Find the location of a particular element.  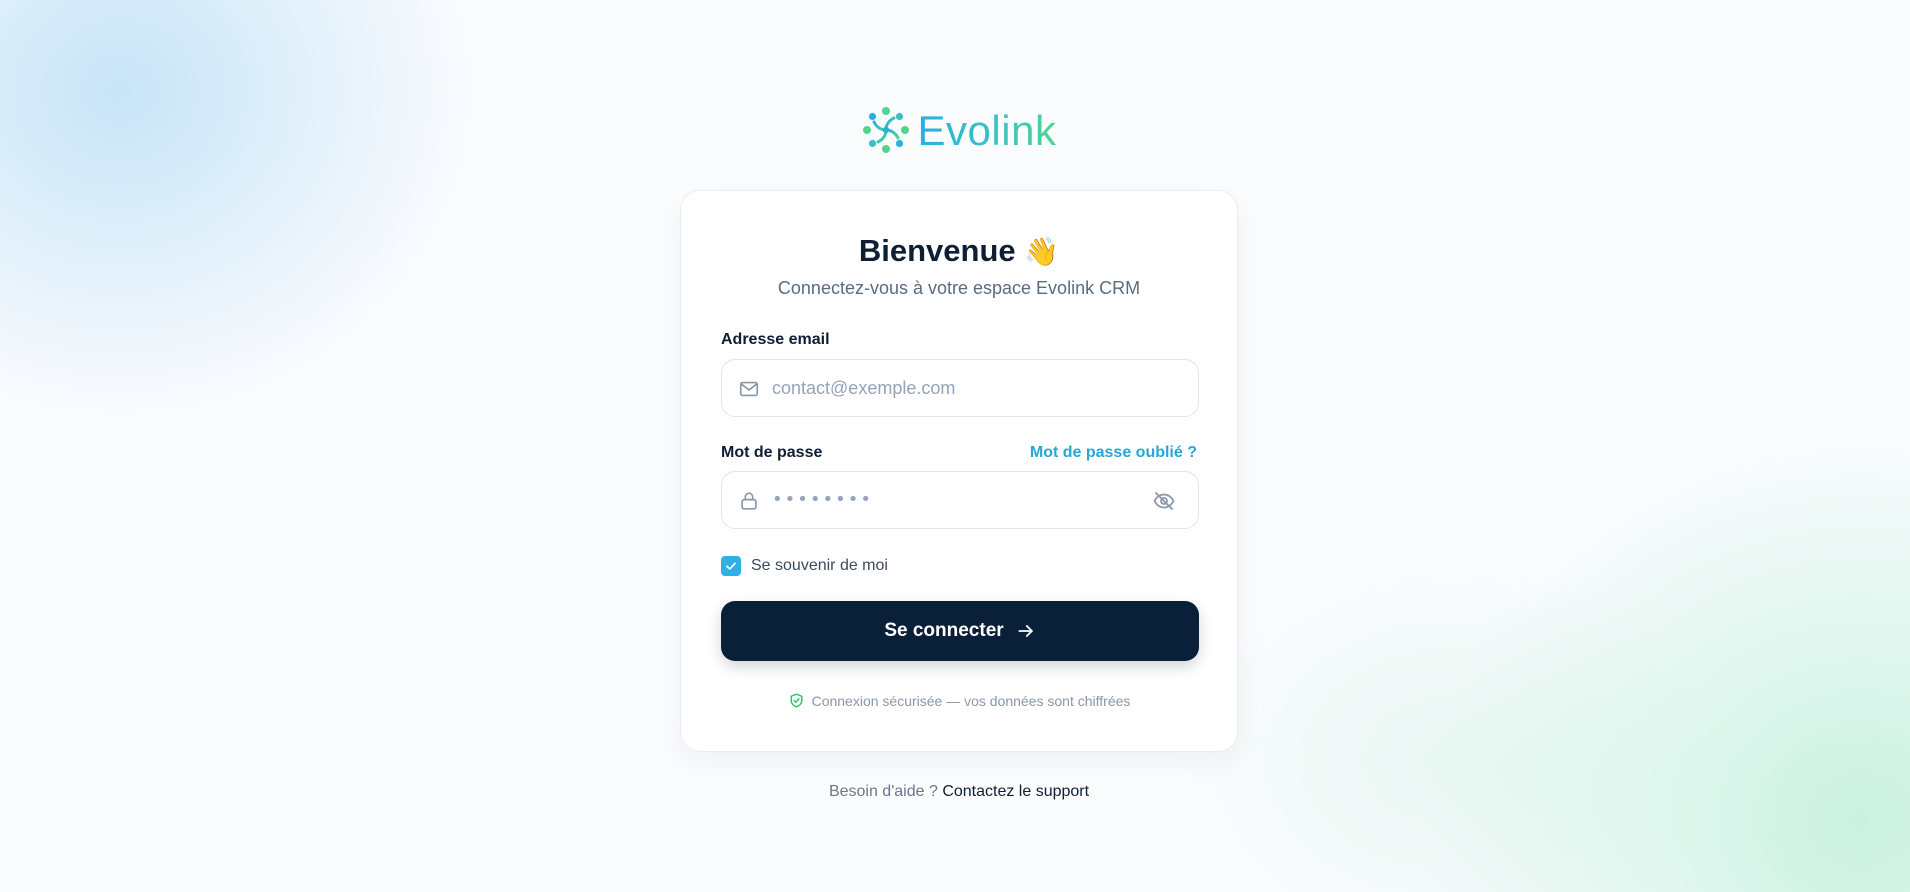

arrow-right-icon is located at coordinates (1025, 631).